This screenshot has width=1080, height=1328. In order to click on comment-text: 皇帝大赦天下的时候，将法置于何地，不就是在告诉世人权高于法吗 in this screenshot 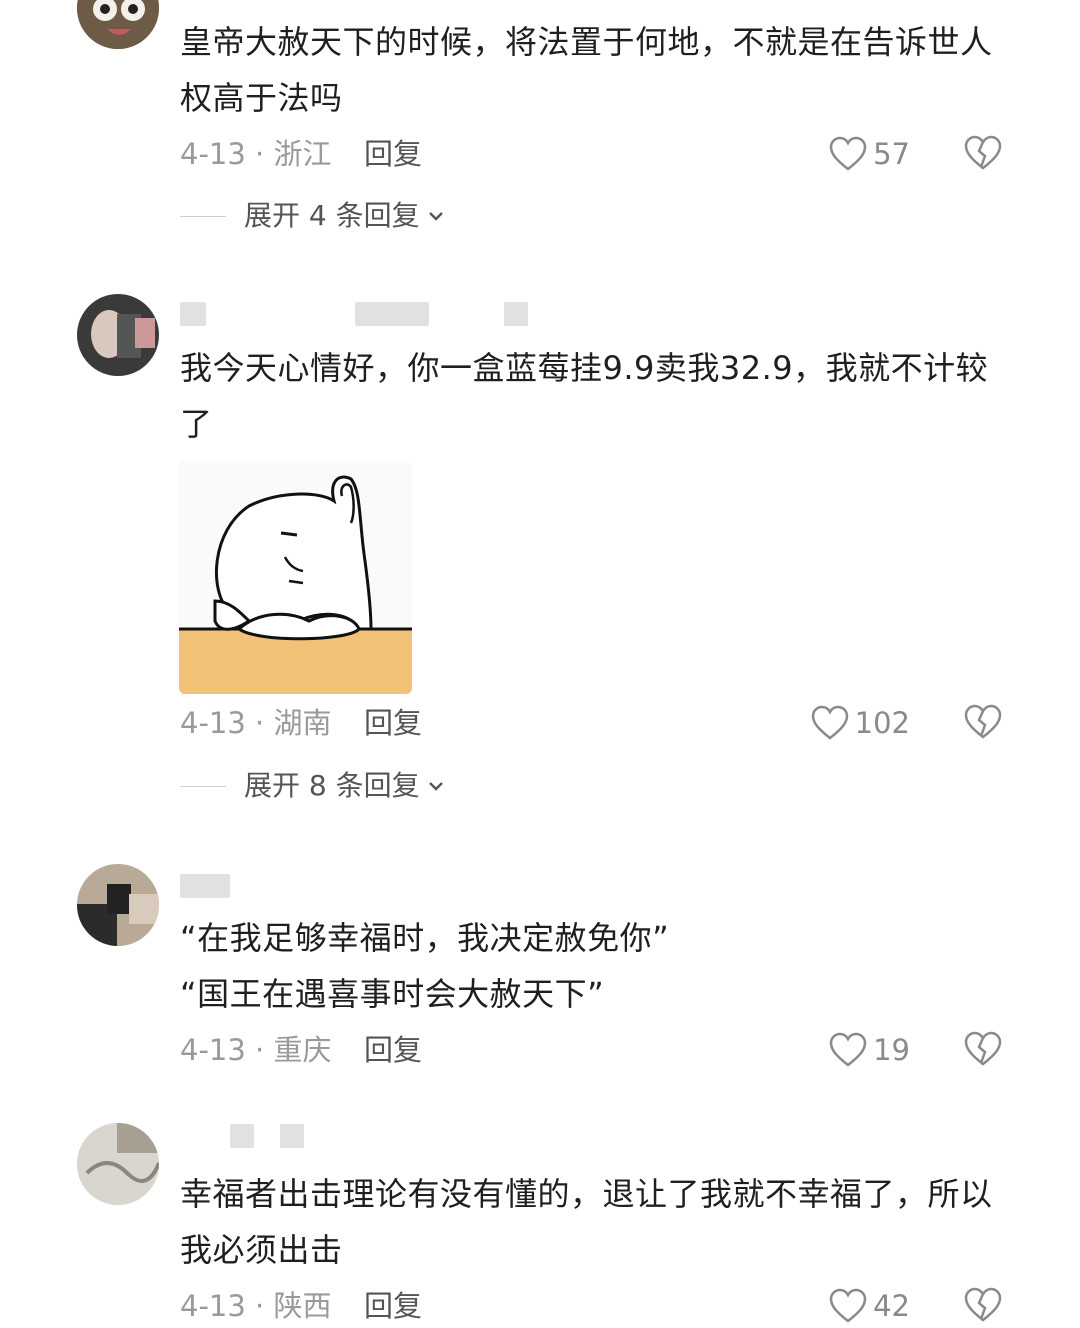, I will do `click(586, 70)`.